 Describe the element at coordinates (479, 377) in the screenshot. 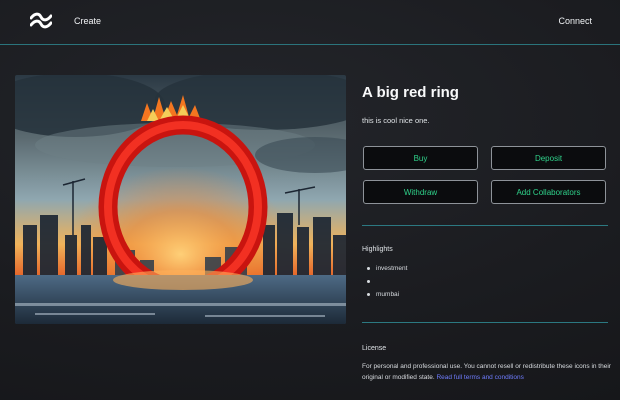

I see `terms-link: Read full terms and conditions` at that location.